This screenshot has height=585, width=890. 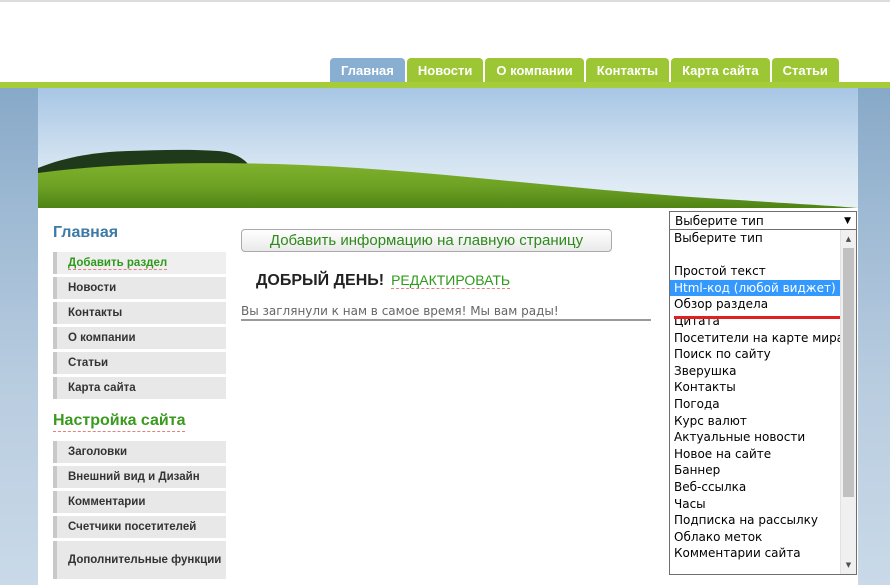 What do you see at coordinates (755, 404) in the screenshot?
I see `type-option: Погода` at bounding box center [755, 404].